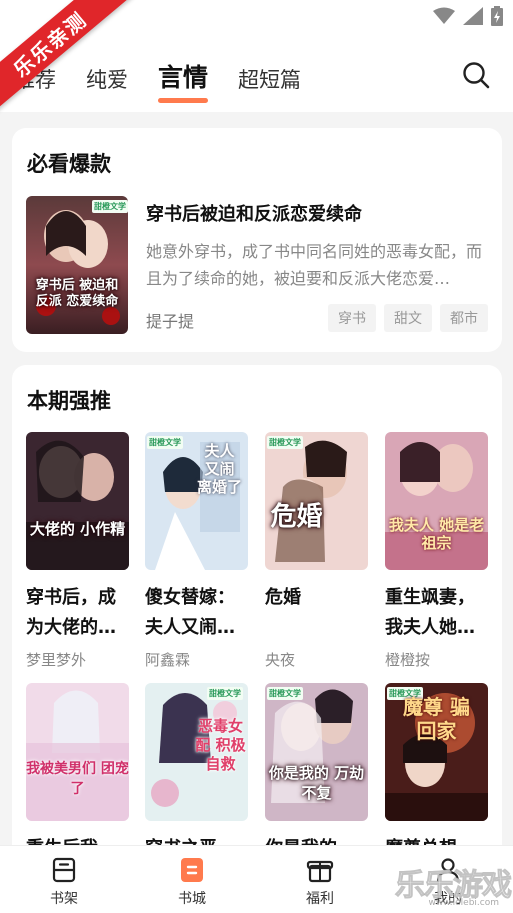 The image size is (513, 913). Describe the element at coordinates (464, 318) in the screenshot. I see `tag: 都市` at that location.